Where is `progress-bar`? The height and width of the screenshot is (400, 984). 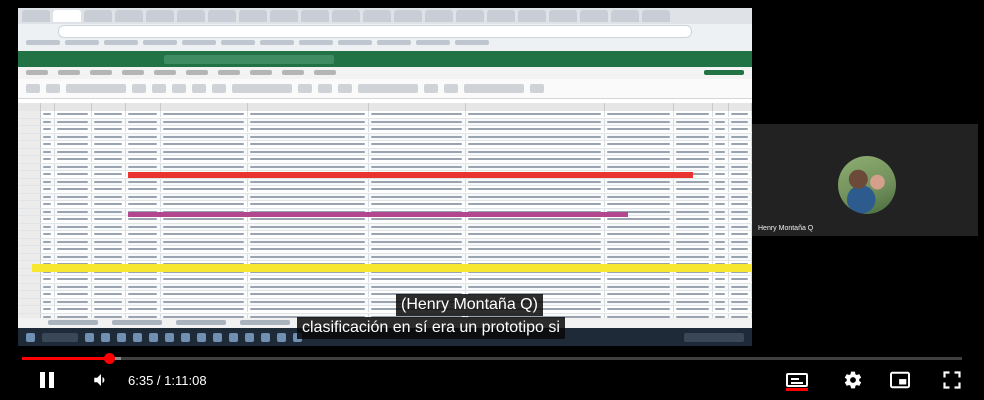 progress-bar is located at coordinates (492, 358).